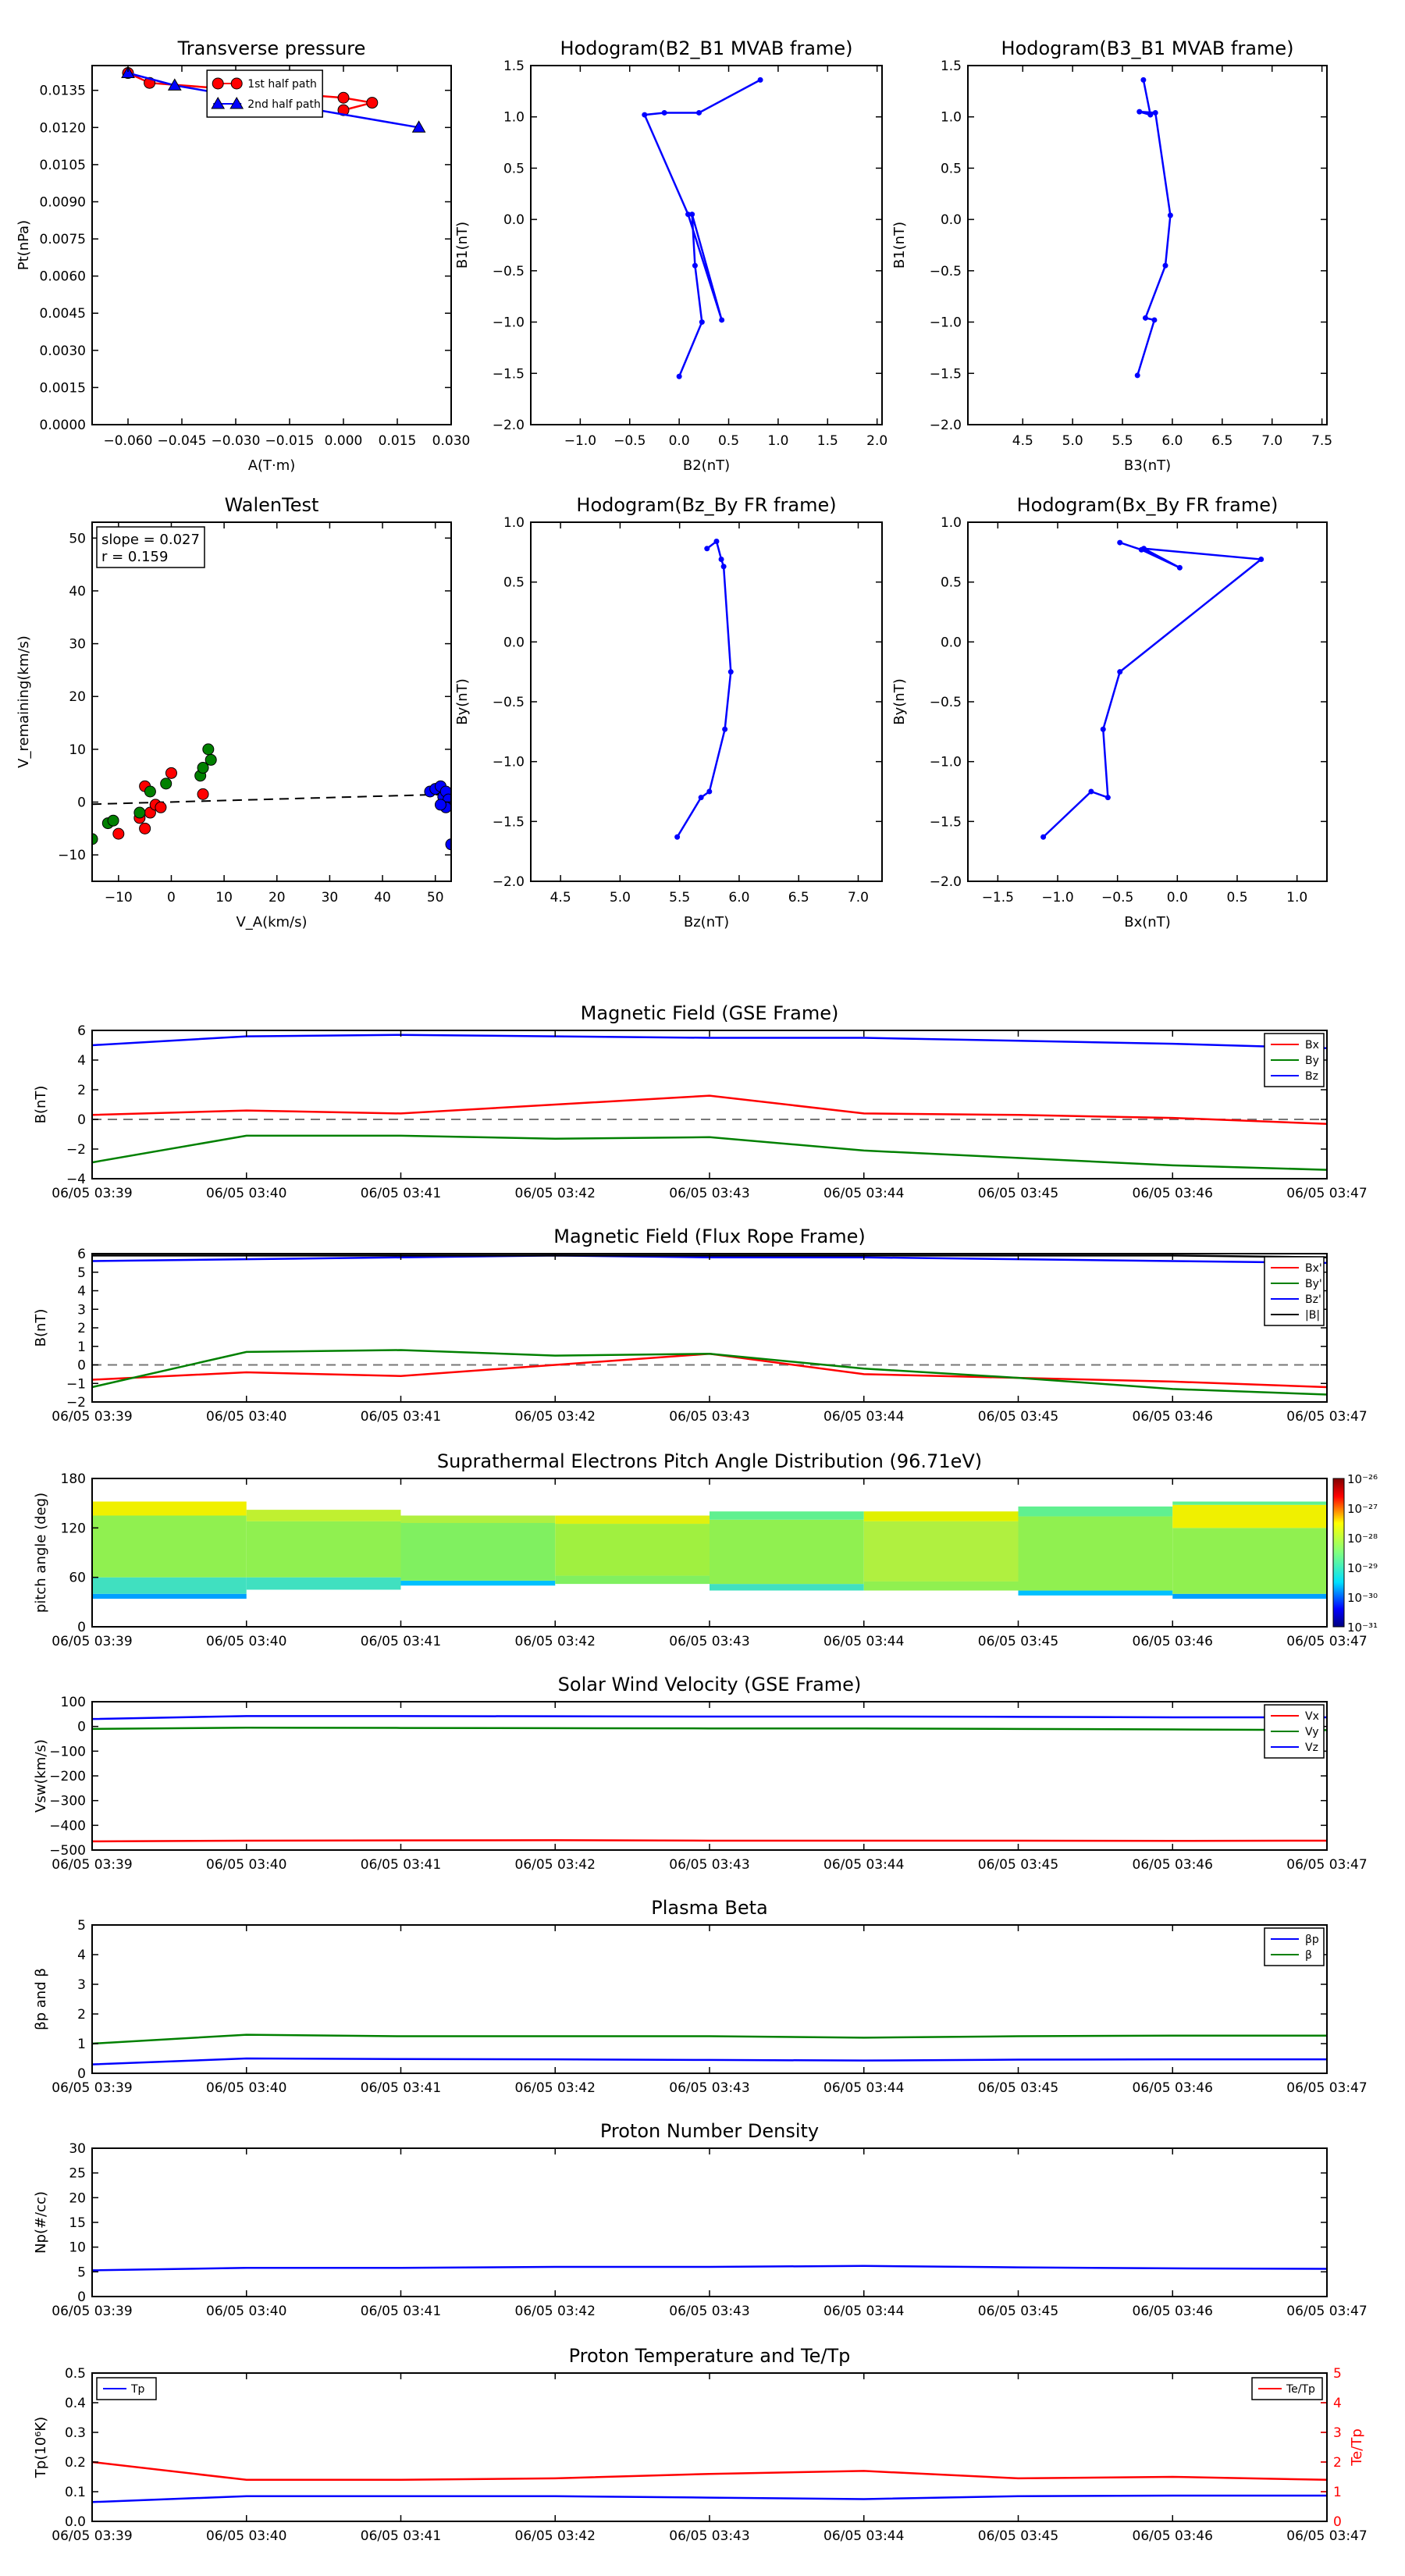  Describe the element at coordinates (41, 1105) in the screenshot. I see `y-axis-label: B(nT)` at that location.